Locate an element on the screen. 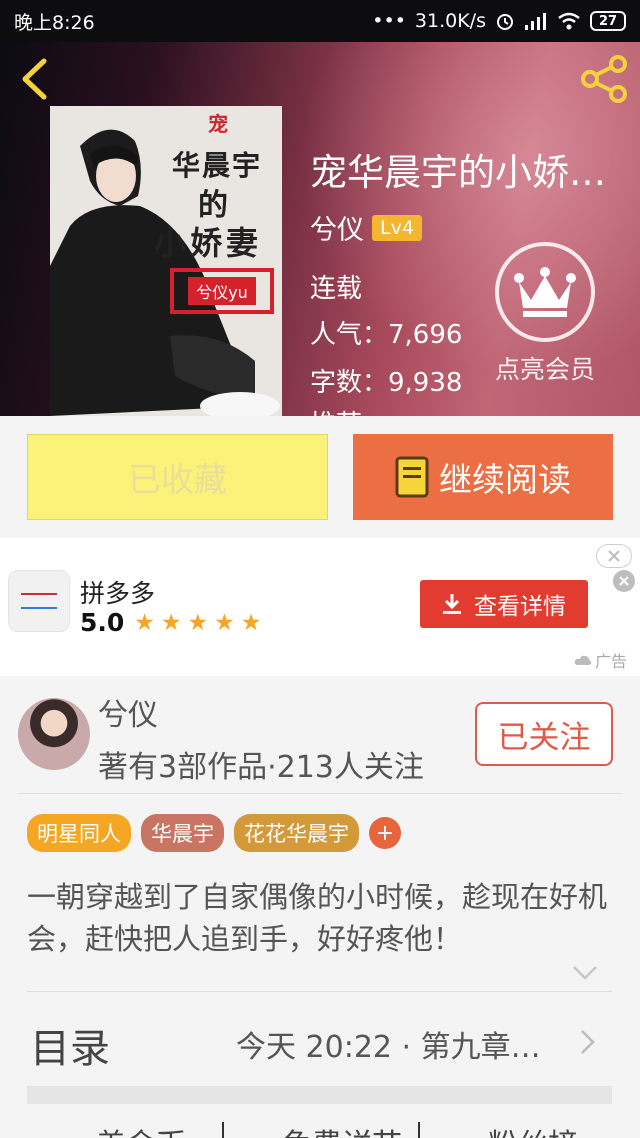 The width and height of the screenshot is (640, 1138). tab-free-chapters: 免费详节 is located at coordinates (342, 1129).